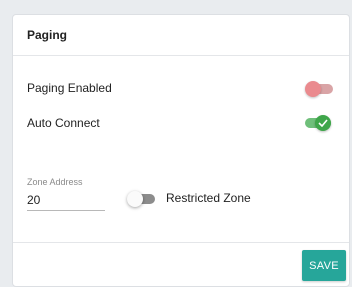 The image size is (352, 287). I want to click on paging-enabled-toggle, so click(319, 89).